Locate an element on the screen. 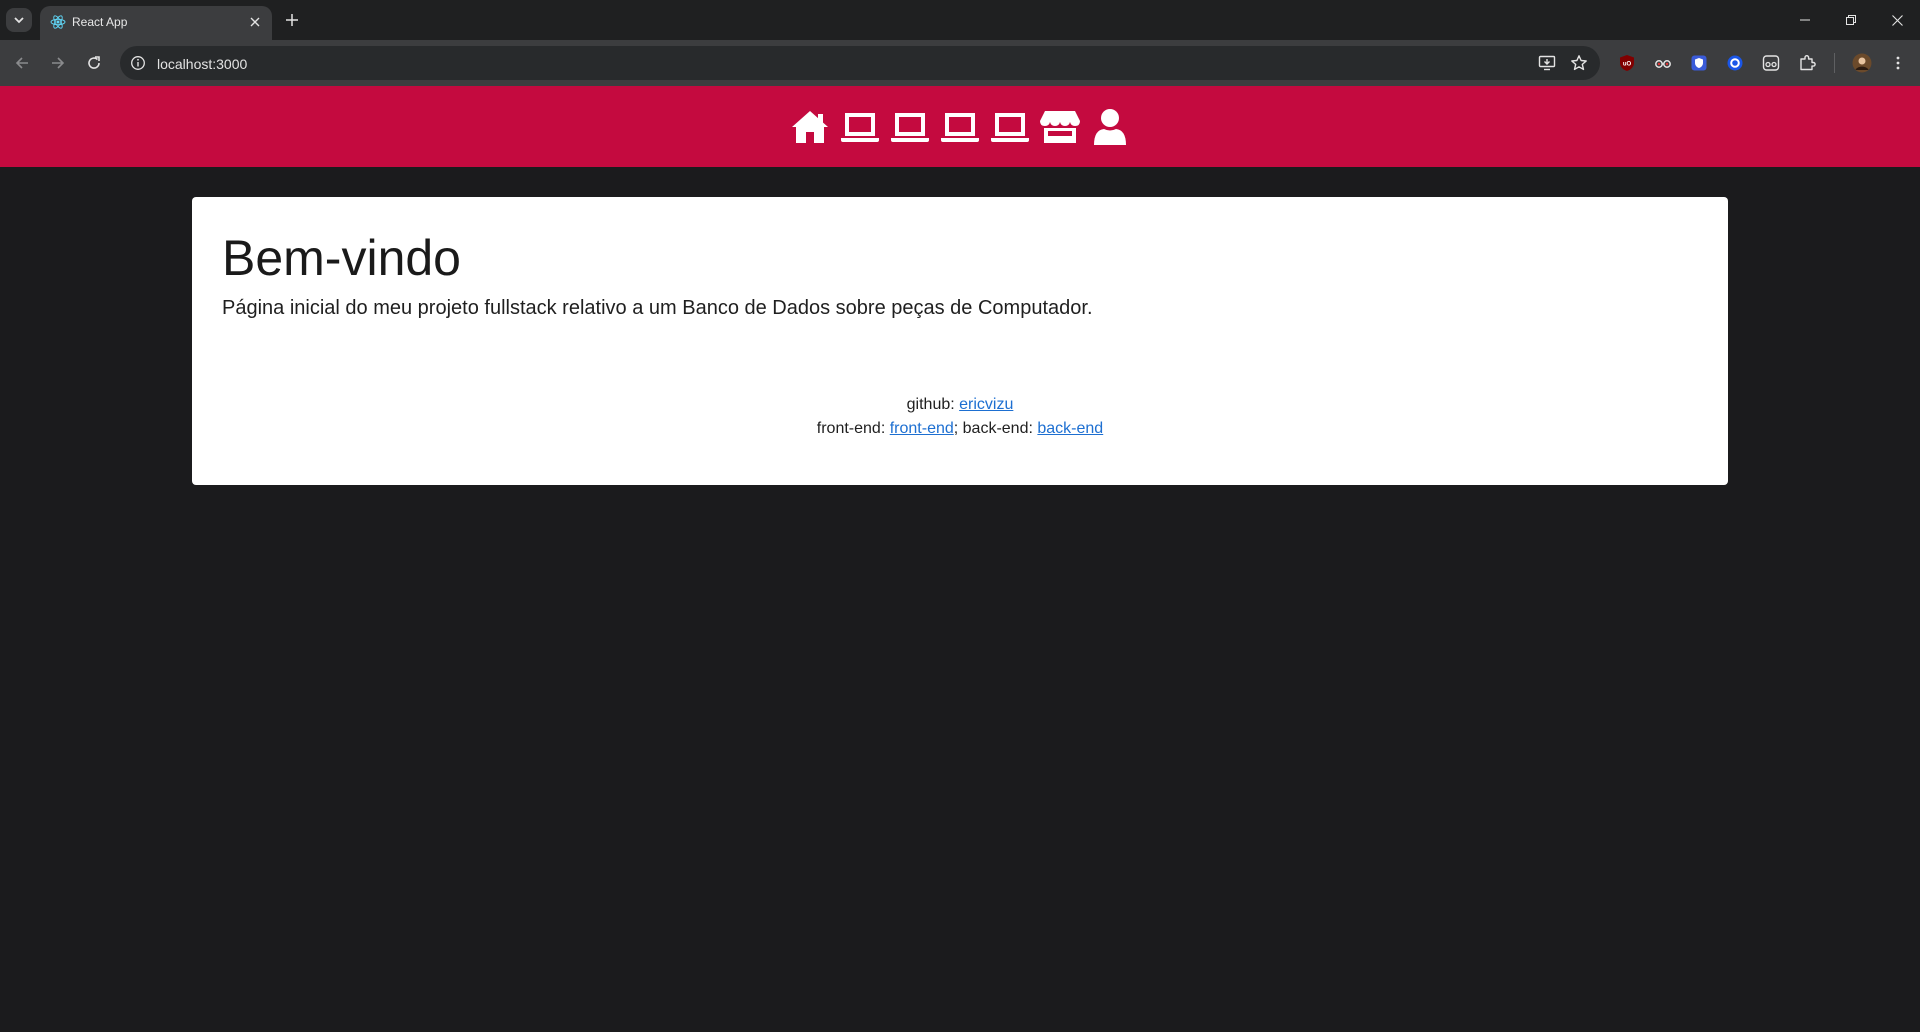  url-text: localhost:3000 is located at coordinates (202, 64).